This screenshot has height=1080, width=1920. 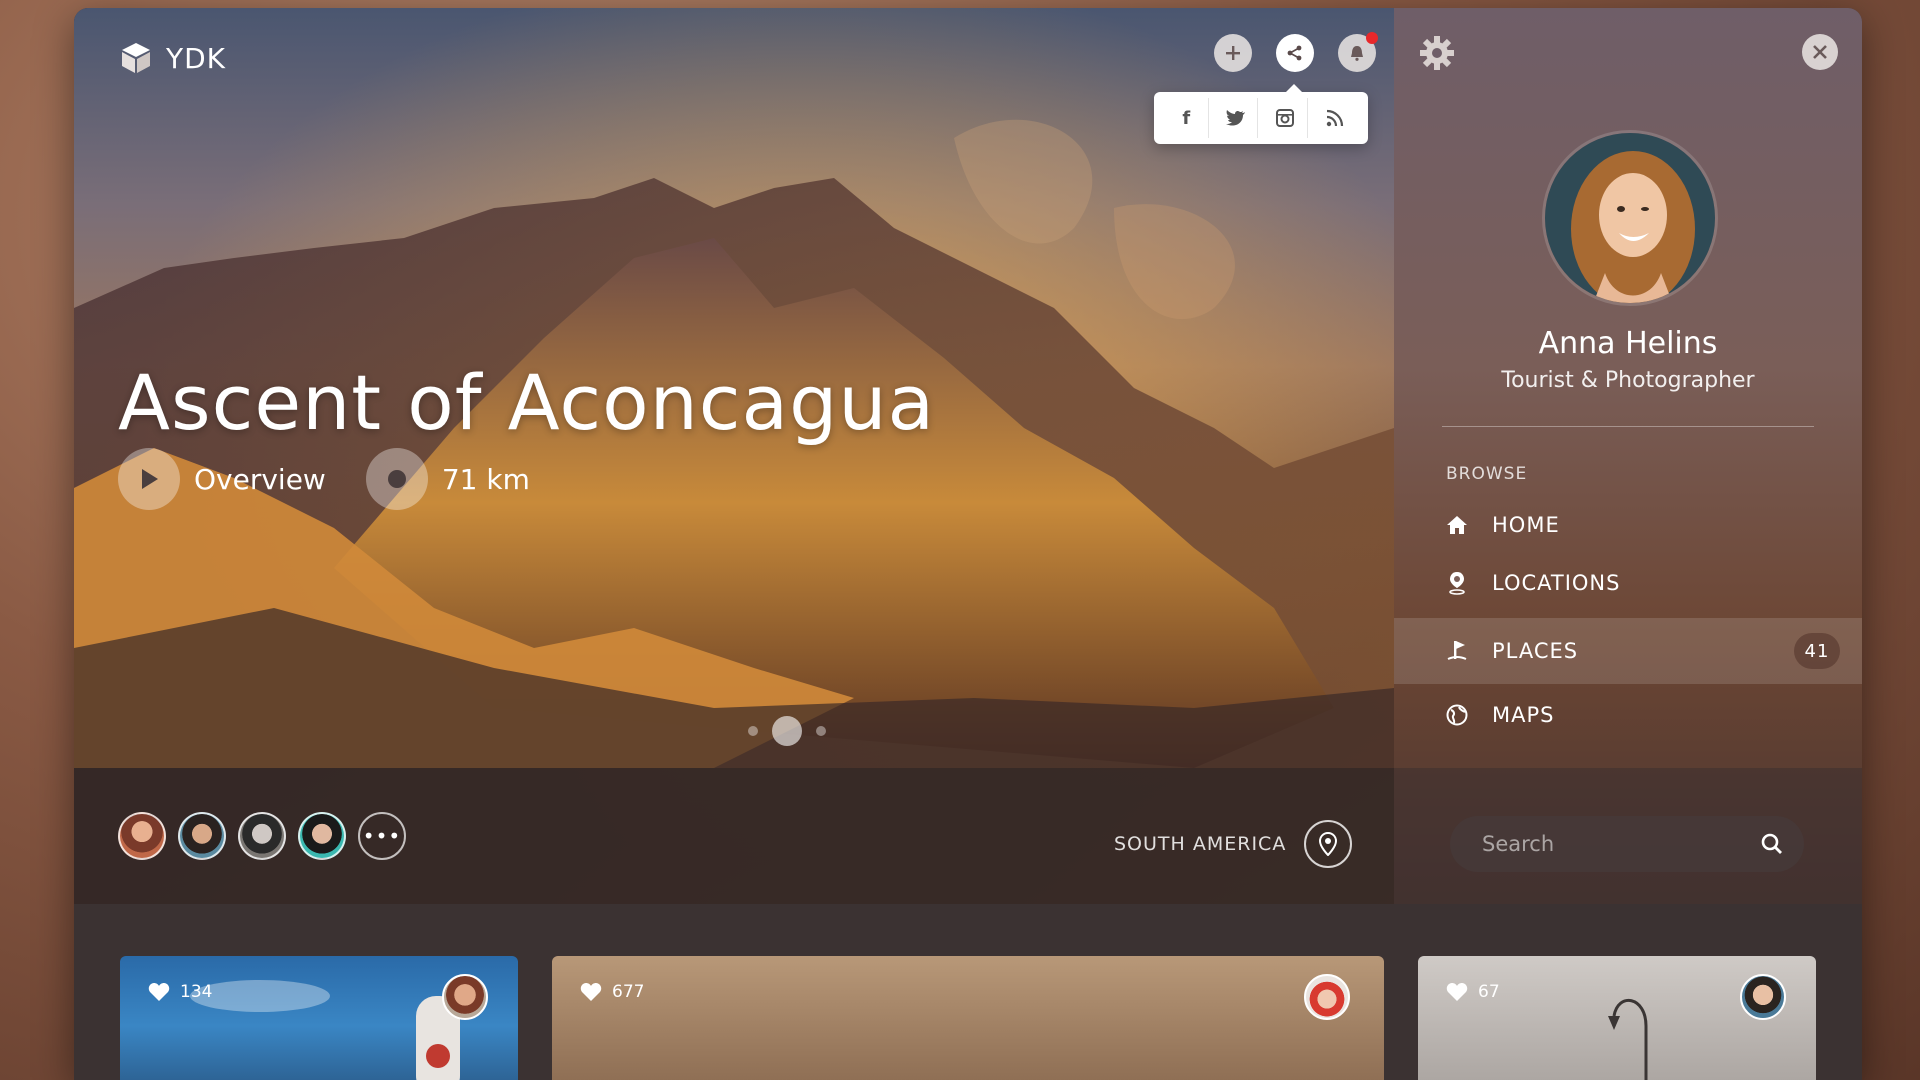 What do you see at coordinates (1236, 118) in the screenshot?
I see `twitter-icon` at bounding box center [1236, 118].